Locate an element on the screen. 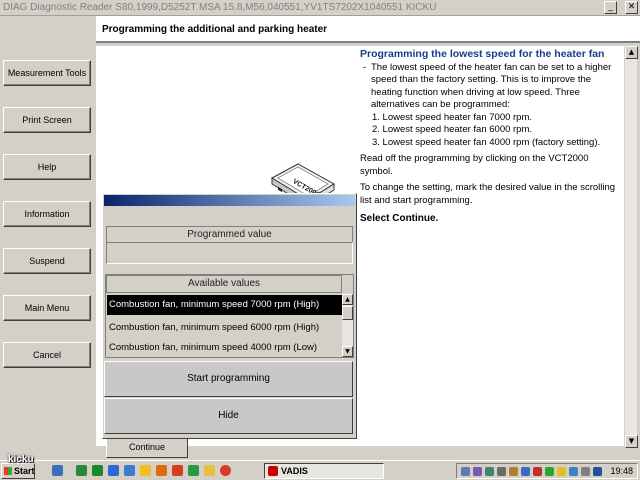 The image size is (640, 480). list-scroll-thumb is located at coordinates (347, 313).